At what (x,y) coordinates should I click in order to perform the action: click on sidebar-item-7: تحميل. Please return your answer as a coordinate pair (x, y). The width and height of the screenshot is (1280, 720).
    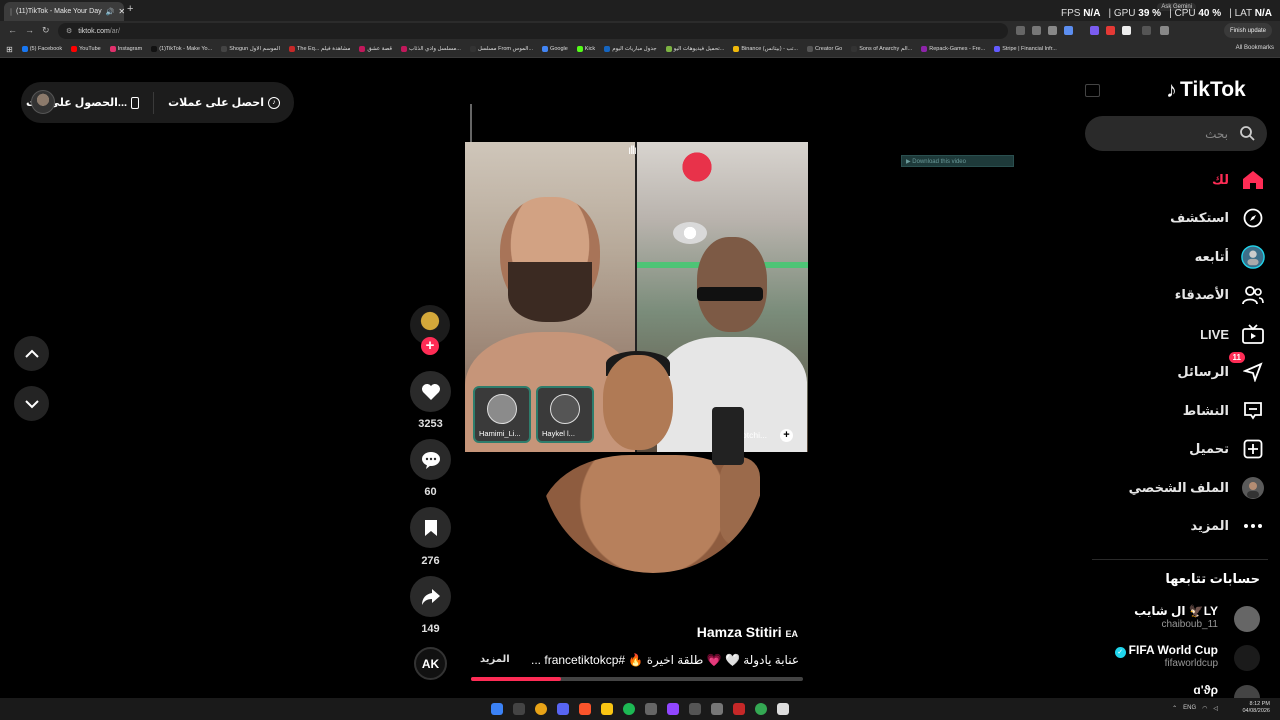
    Looking at the image, I should click on (1175, 449).